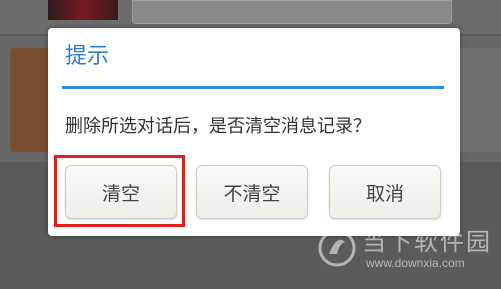 The width and height of the screenshot is (501, 289). What do you see at coordinates (119, 191) in the screenshot?
I see `highlight-annotation` at bounding box center [119, 191].